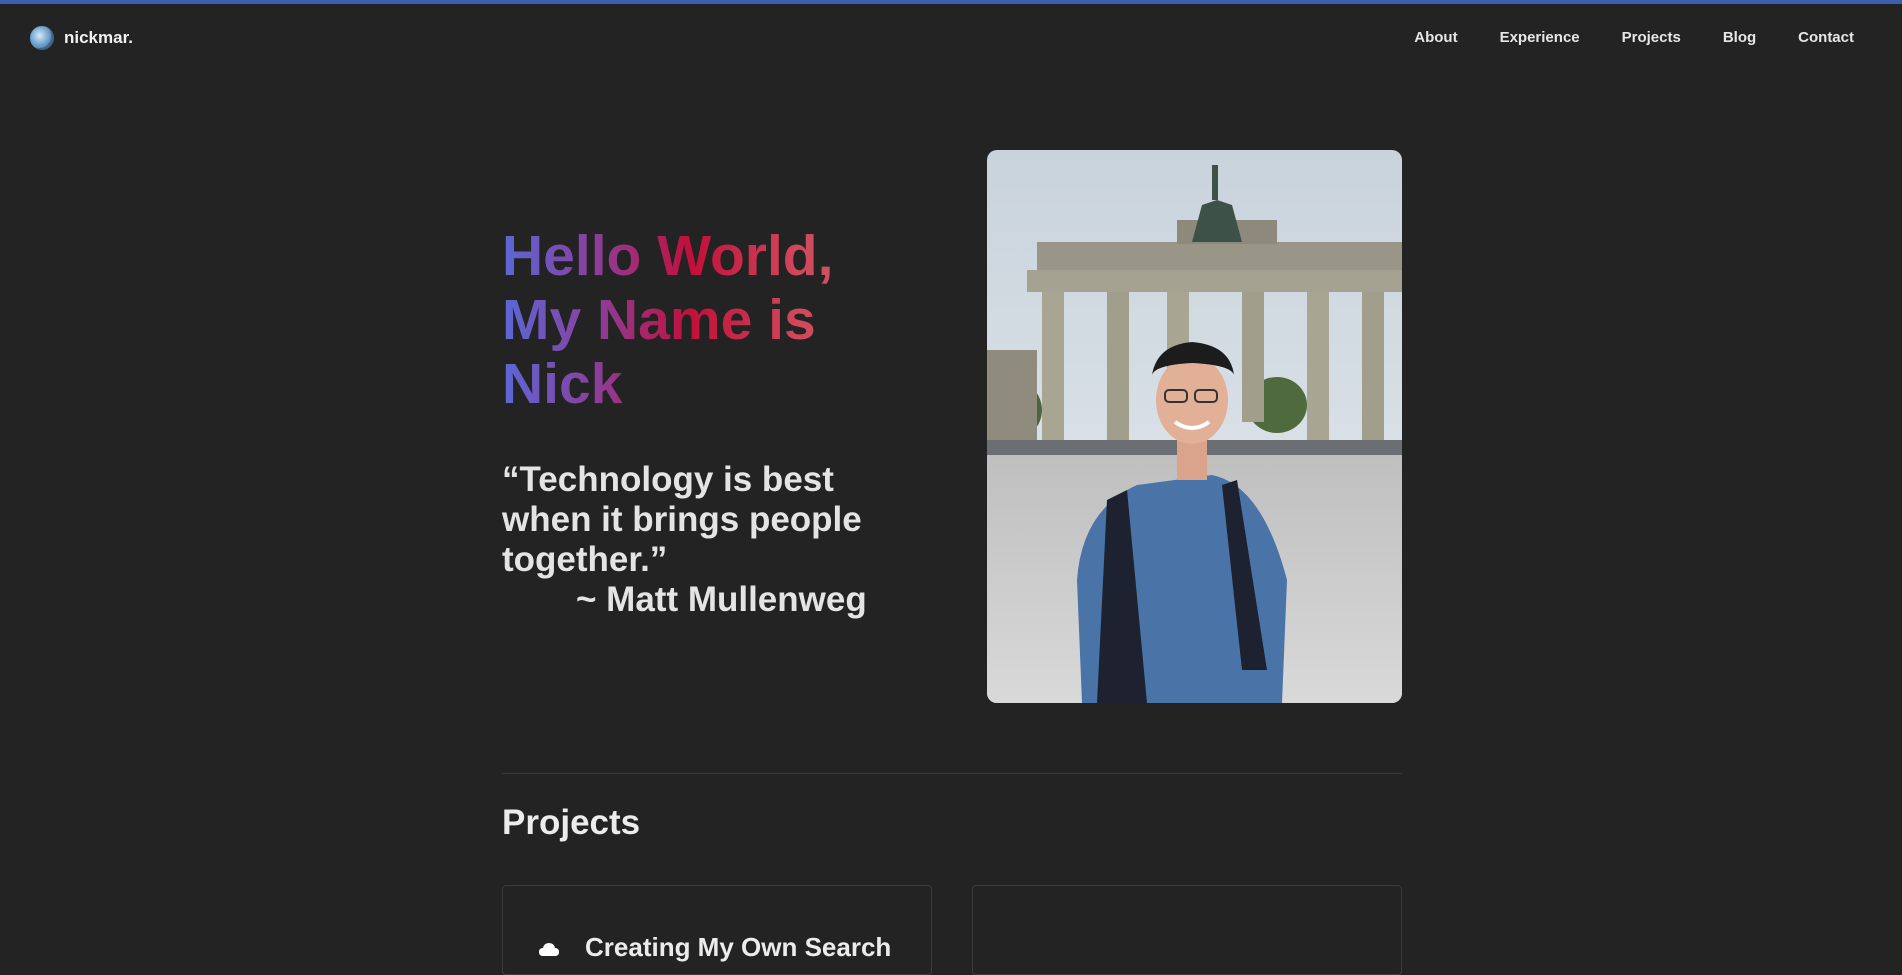 This screenshot has width=1902, height=975. Describe the element at coordinates (1651, 37) in the screenshot. I see `nav-link-projects: Projects` at that location.